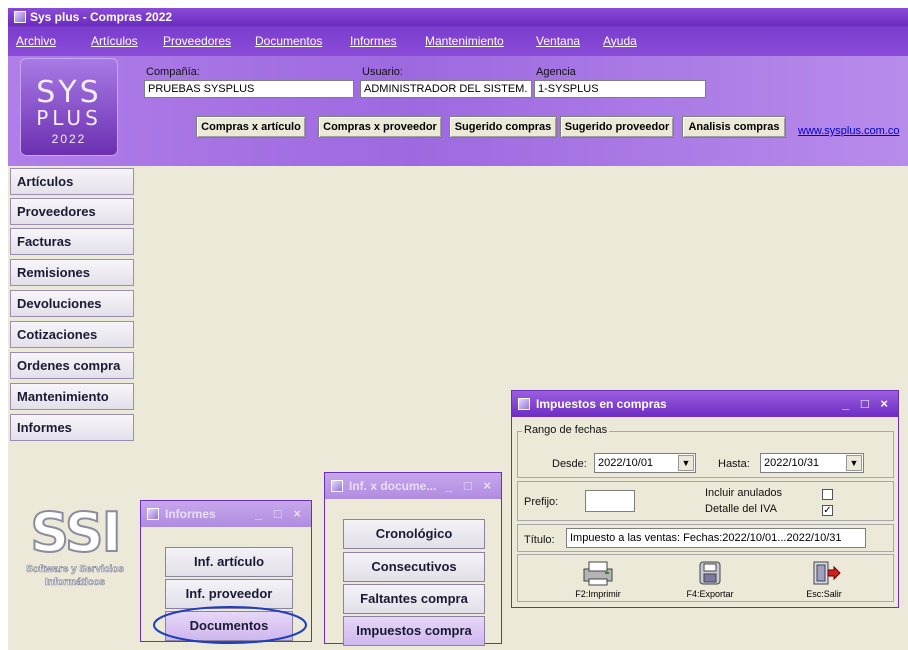 This screenshot has width=908, height=650. What do you see at coordinates (382, 72) in the screenshot?
I see `usuario-label: Usuario:` at bounding box center [382, 72].